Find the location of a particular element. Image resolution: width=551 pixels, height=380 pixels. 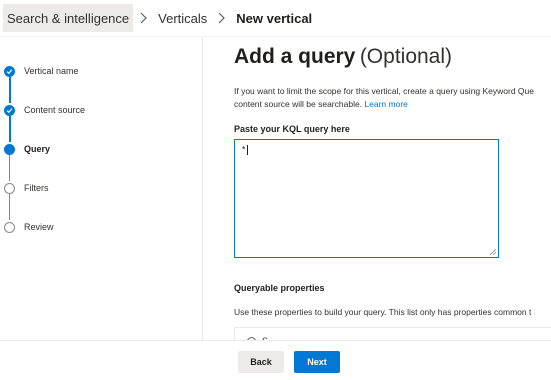

wizard-step-vertical-name: Vertical name is located at coordinates (41, 71).